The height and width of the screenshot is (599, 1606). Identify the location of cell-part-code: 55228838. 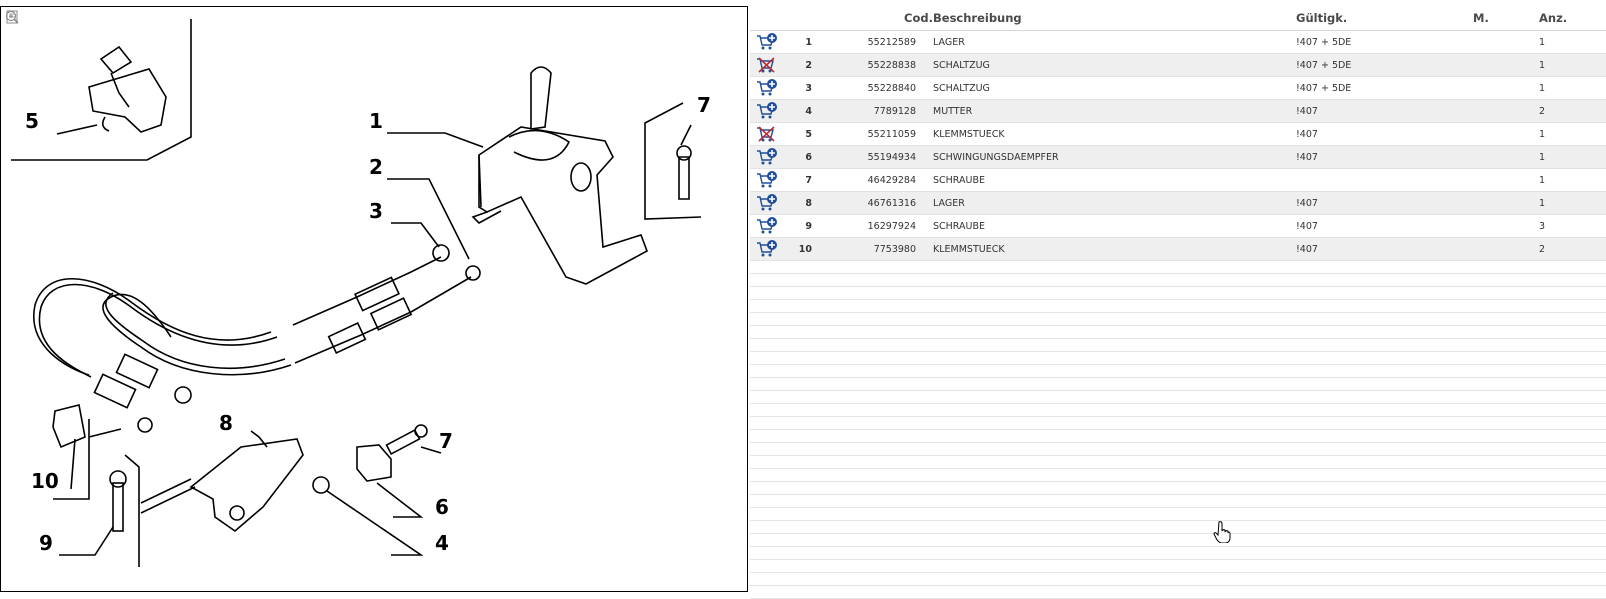
(891, 65).